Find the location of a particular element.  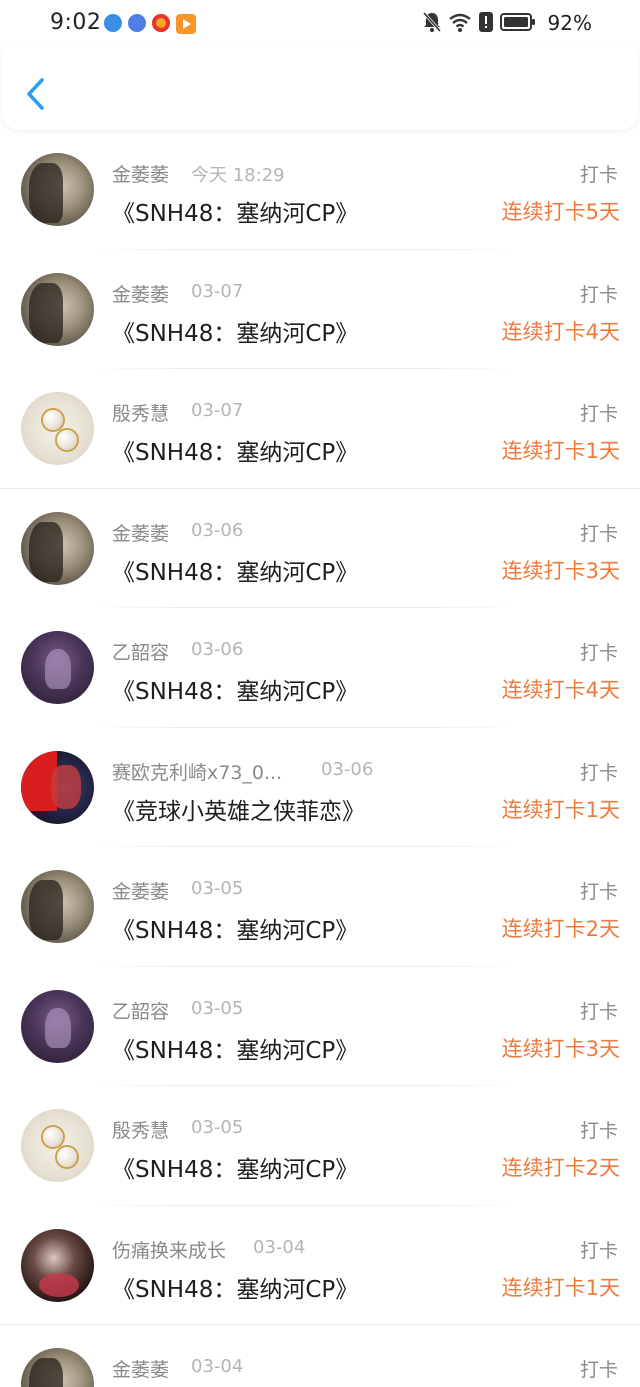

list-item: 乙韶容 03-05 《SNH48：塞纳河CP》 打卡 连续打卡3天 is located at coordinates (320, 1026).